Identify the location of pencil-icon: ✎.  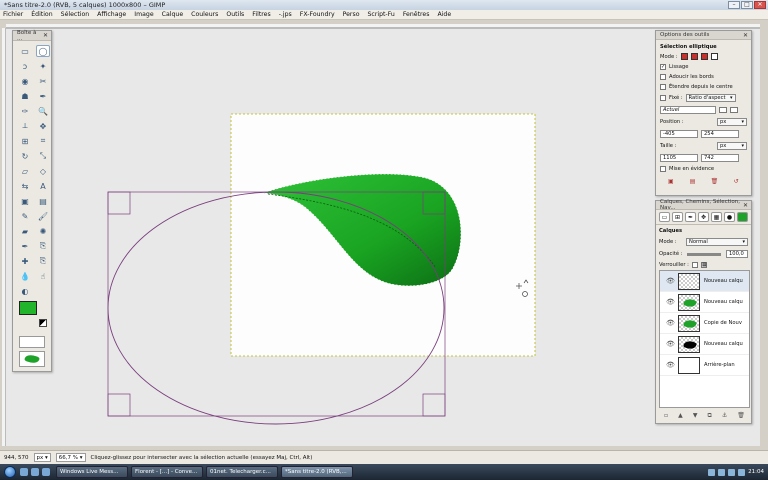
(25, 216).